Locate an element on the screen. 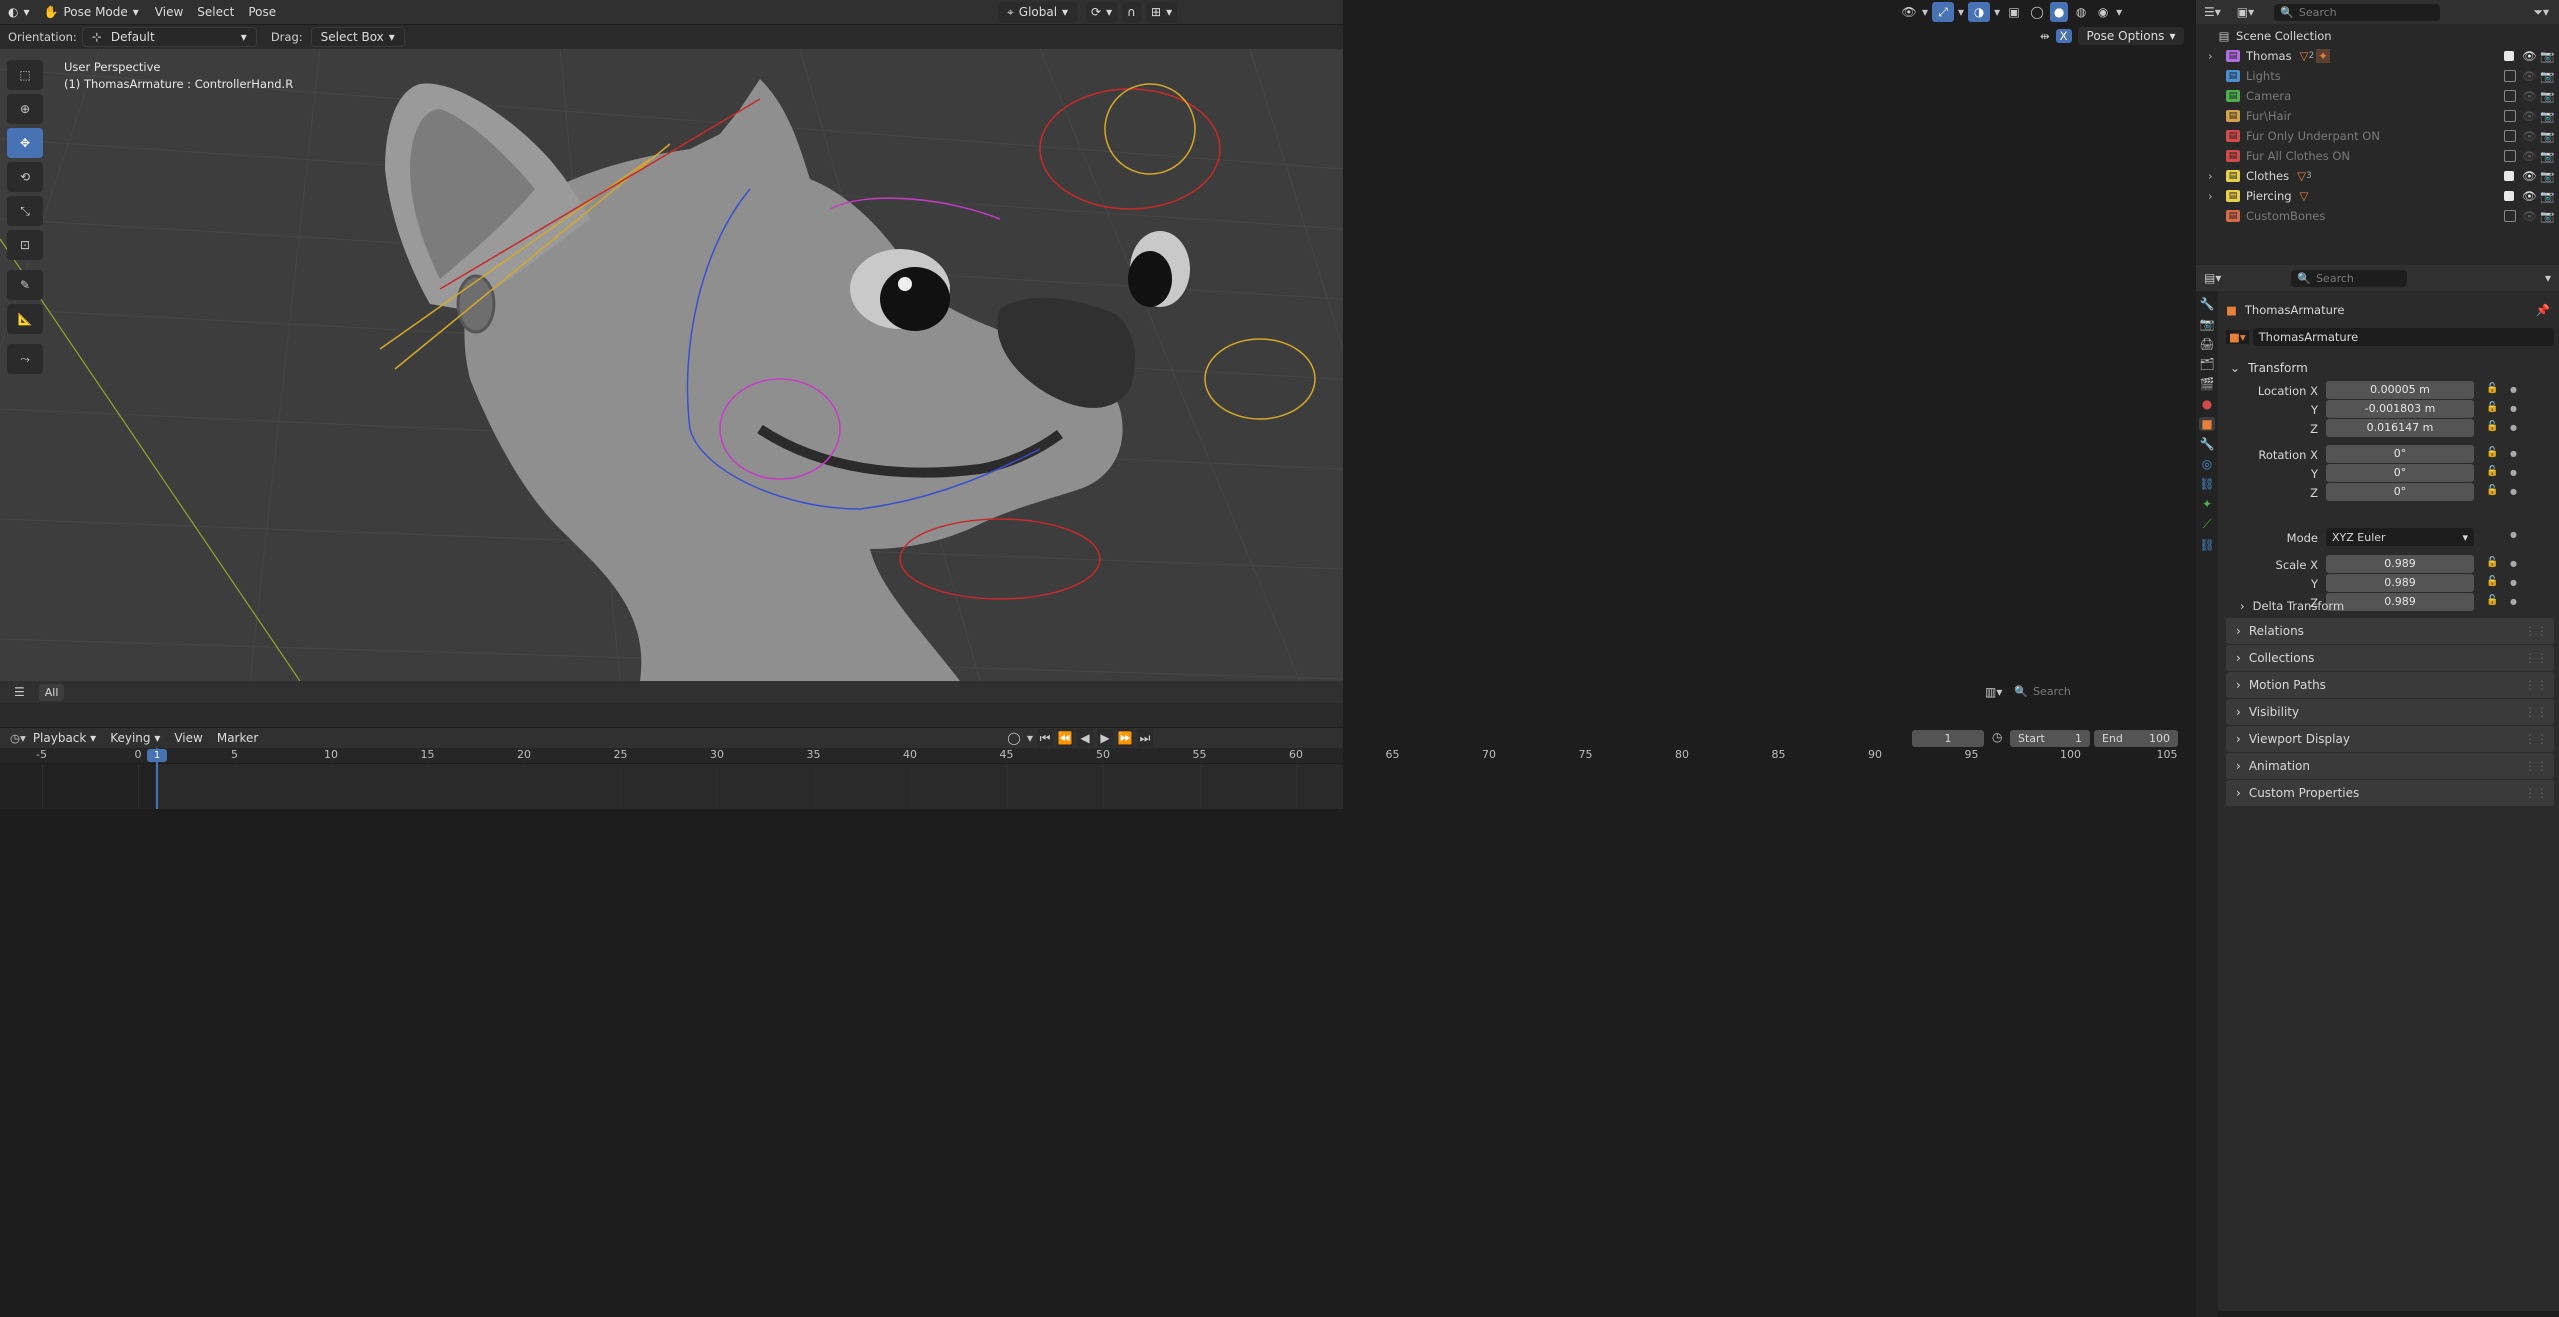 The image size is (2559, 1317). property-panel-header: › Relations ⋮⋮ is located at coordinates (2390, 631).